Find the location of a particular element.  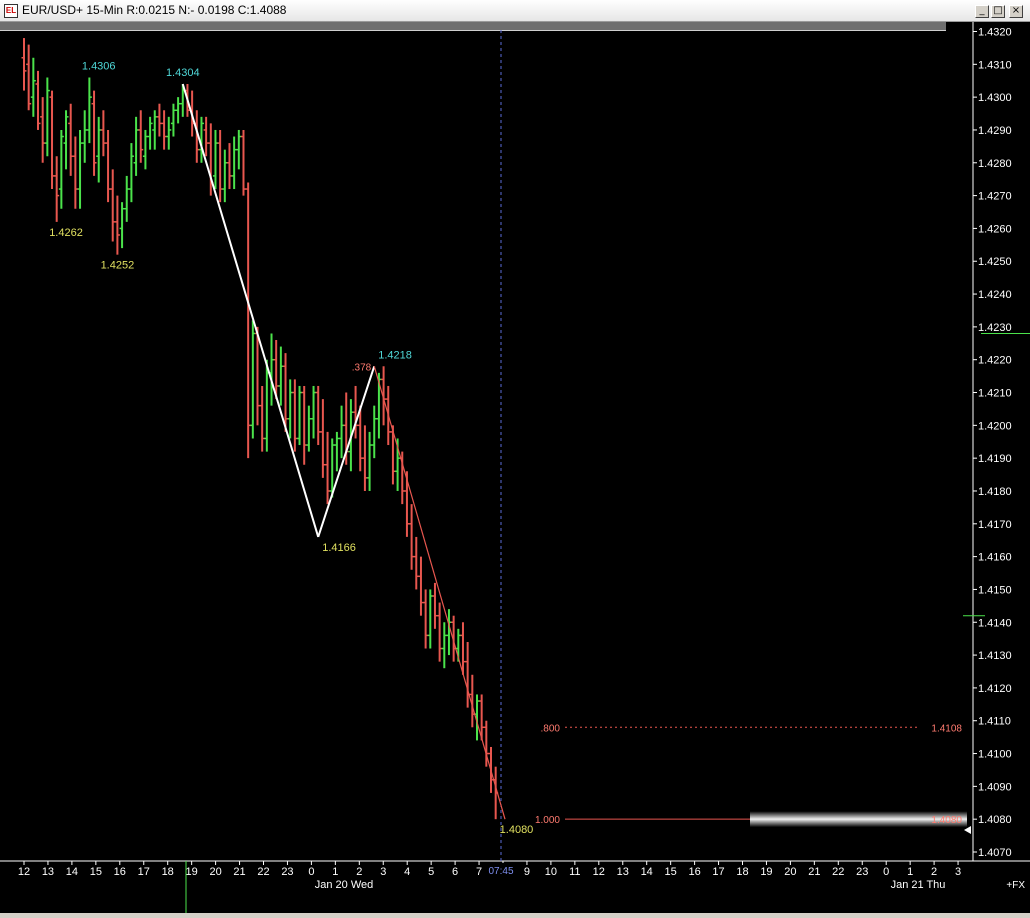

y-tick-label: 1.4100 is located at coordinates (995, 755).